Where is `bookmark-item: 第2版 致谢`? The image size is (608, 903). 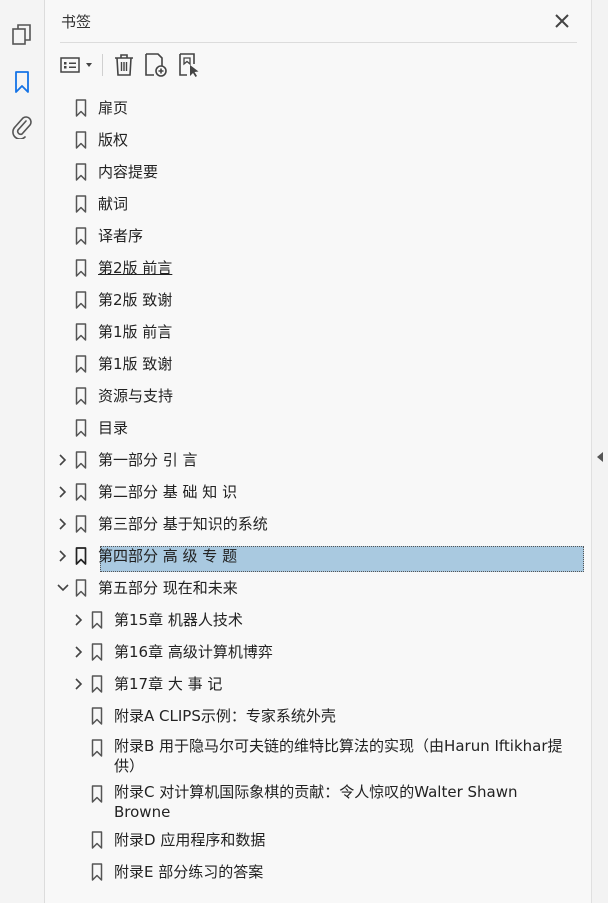
bookmark-item: 第2版 致谢 is located at coordinates (318, 300).